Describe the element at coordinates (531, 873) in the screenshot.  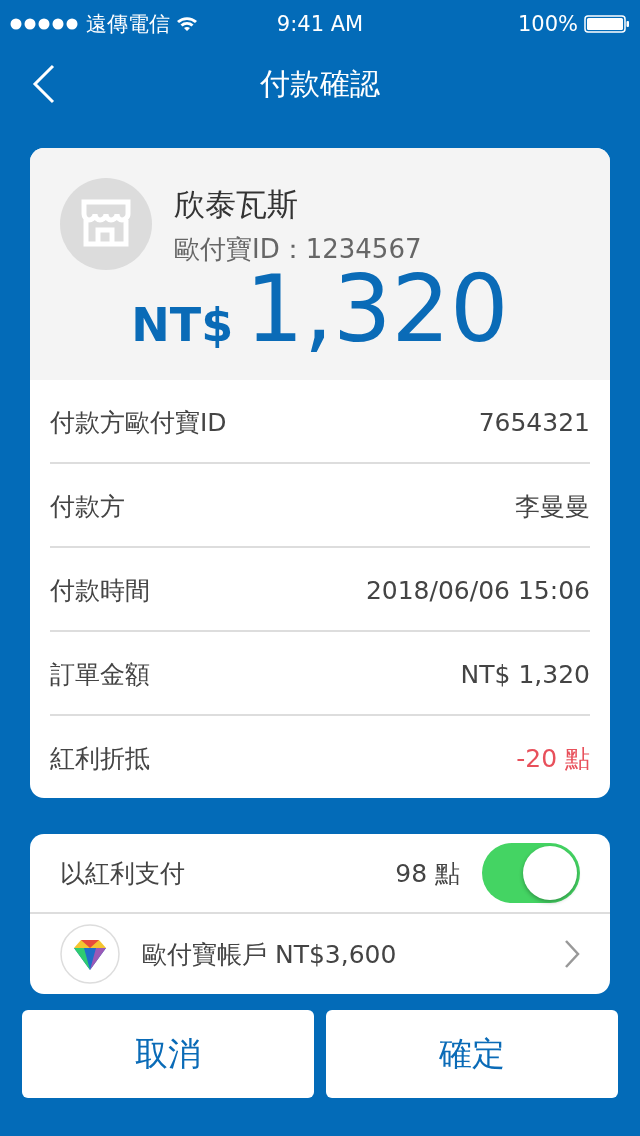
I see `bonus-toggle` at that location.